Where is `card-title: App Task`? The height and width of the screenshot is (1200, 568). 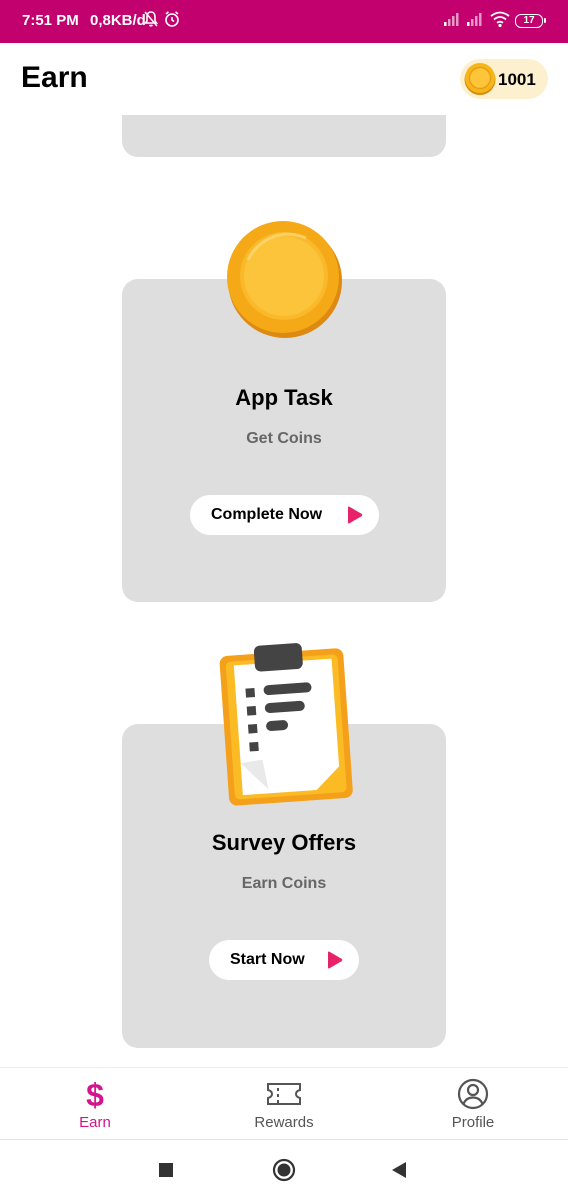
card-title: App Task is located at coordinates (284, 397).